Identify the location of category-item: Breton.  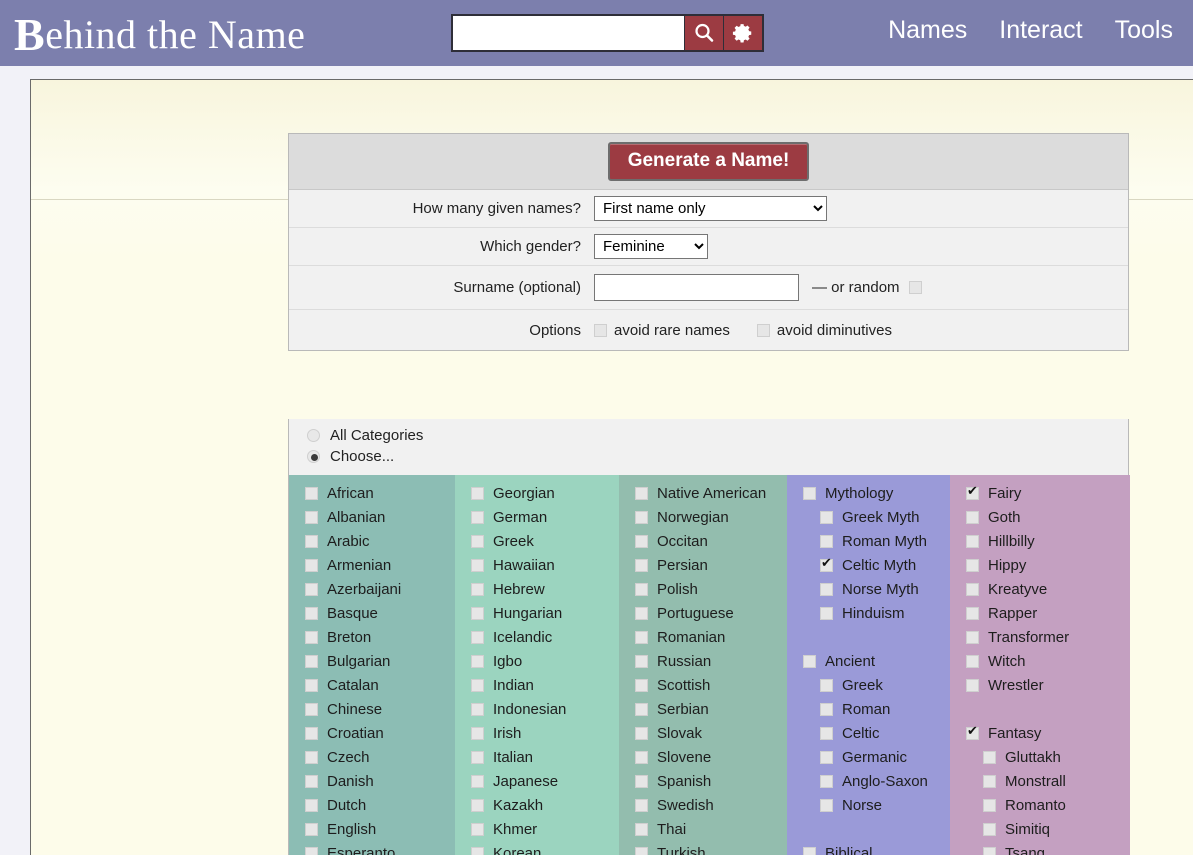
(372, 637).